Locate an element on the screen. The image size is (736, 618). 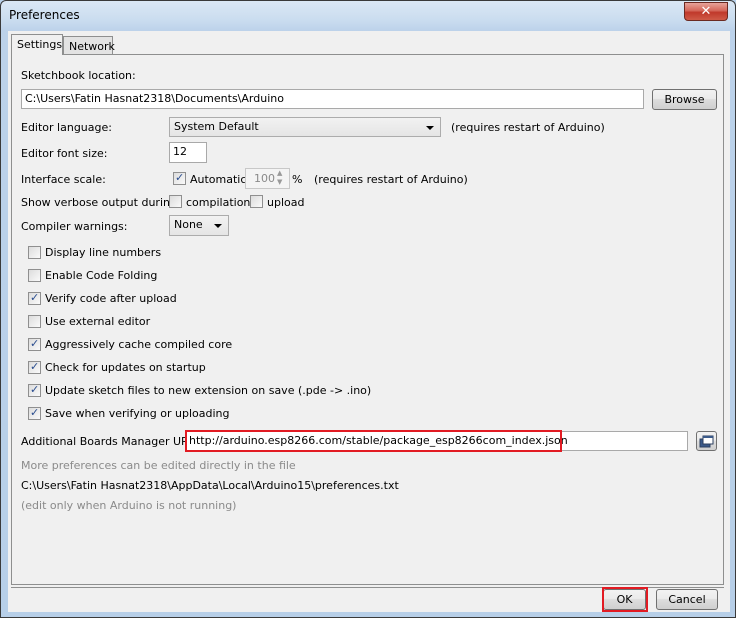
close-icon: ✕ is located at coordinates (706, 11).